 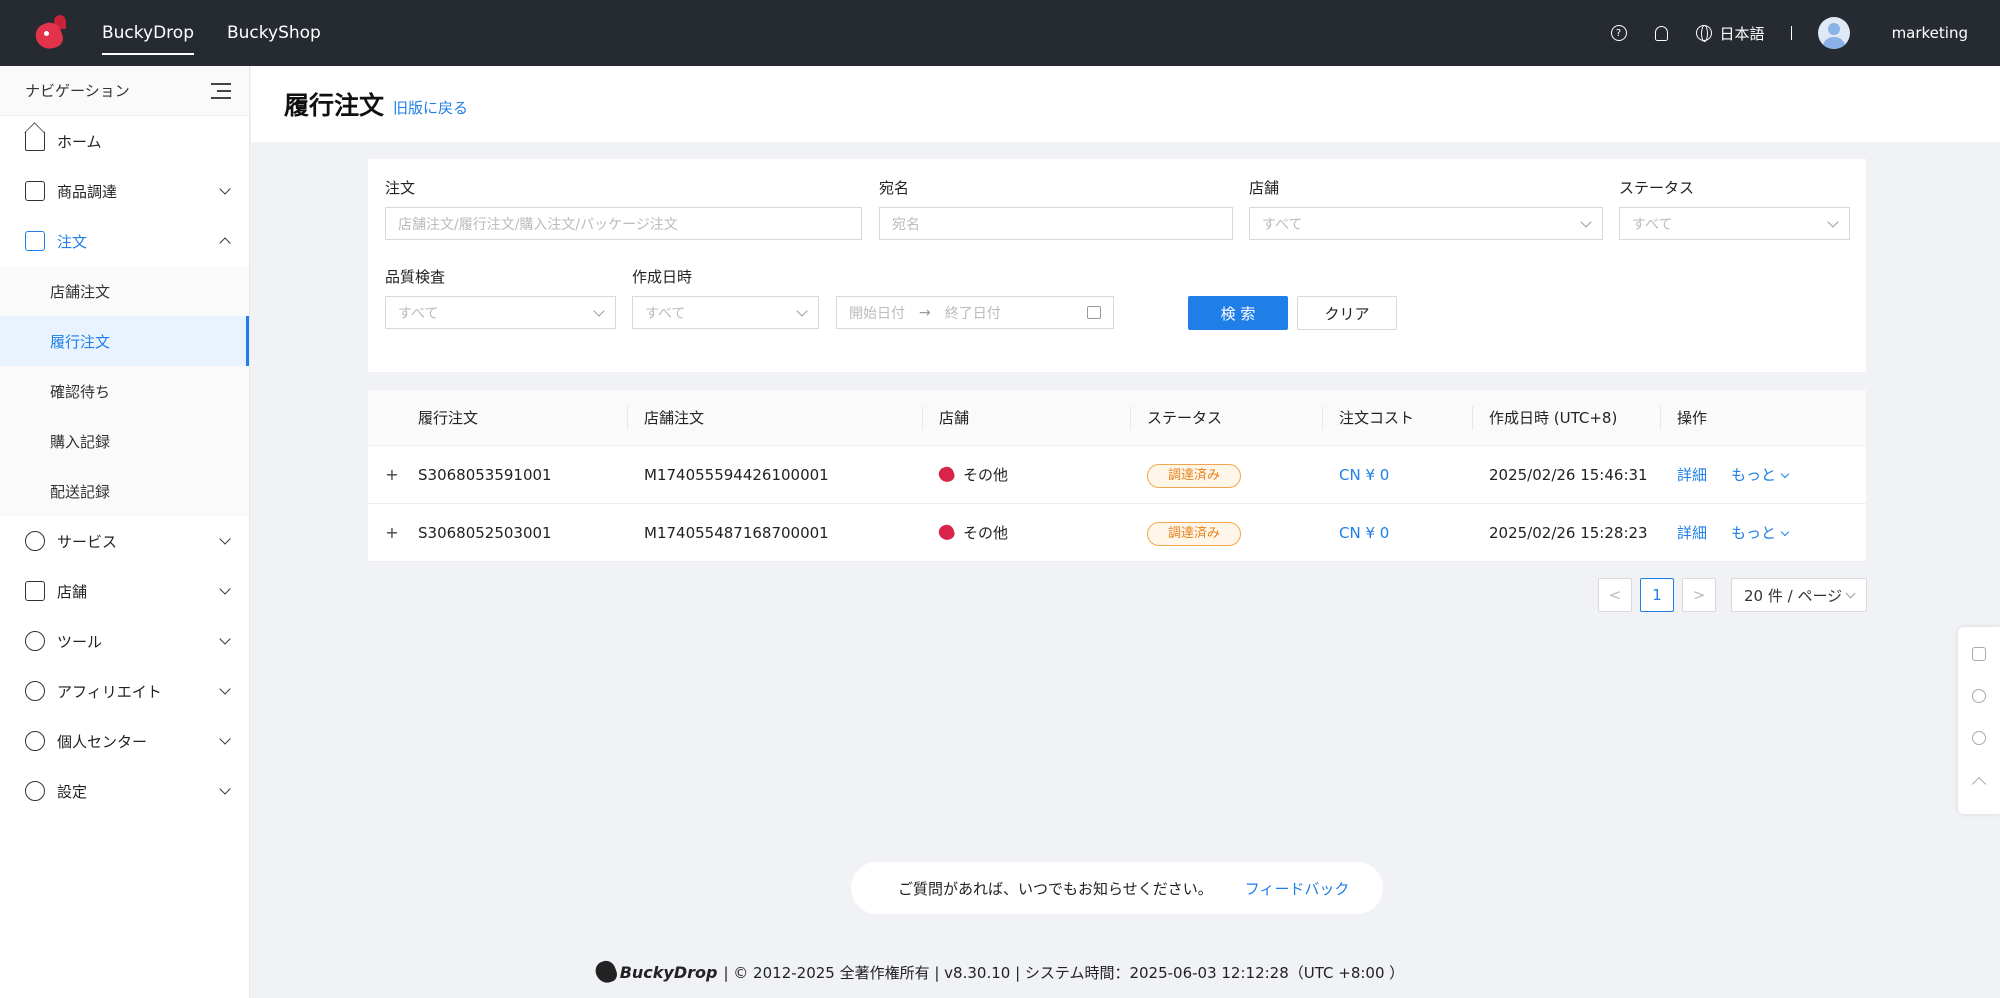 I want to click on sidebar-item-order: 注文, so click(x=124, y=241).